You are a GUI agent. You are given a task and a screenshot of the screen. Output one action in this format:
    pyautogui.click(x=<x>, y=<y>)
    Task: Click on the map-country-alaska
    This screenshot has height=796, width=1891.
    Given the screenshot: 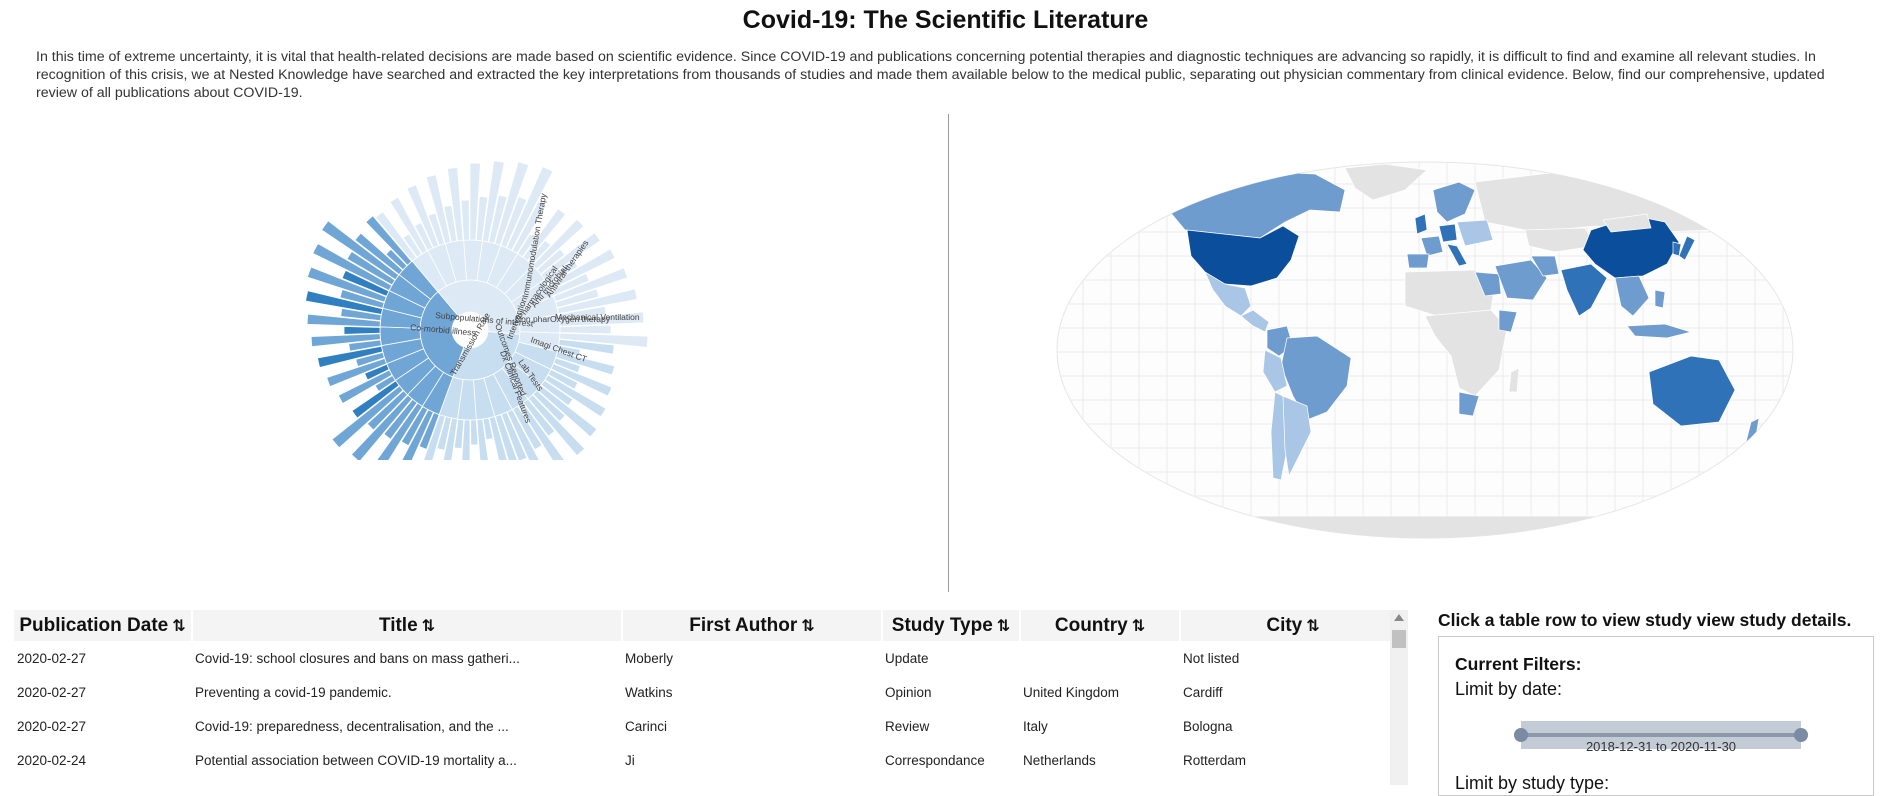 What is the action you would take?
    pyautogui.click(x=1144, y=198)
    